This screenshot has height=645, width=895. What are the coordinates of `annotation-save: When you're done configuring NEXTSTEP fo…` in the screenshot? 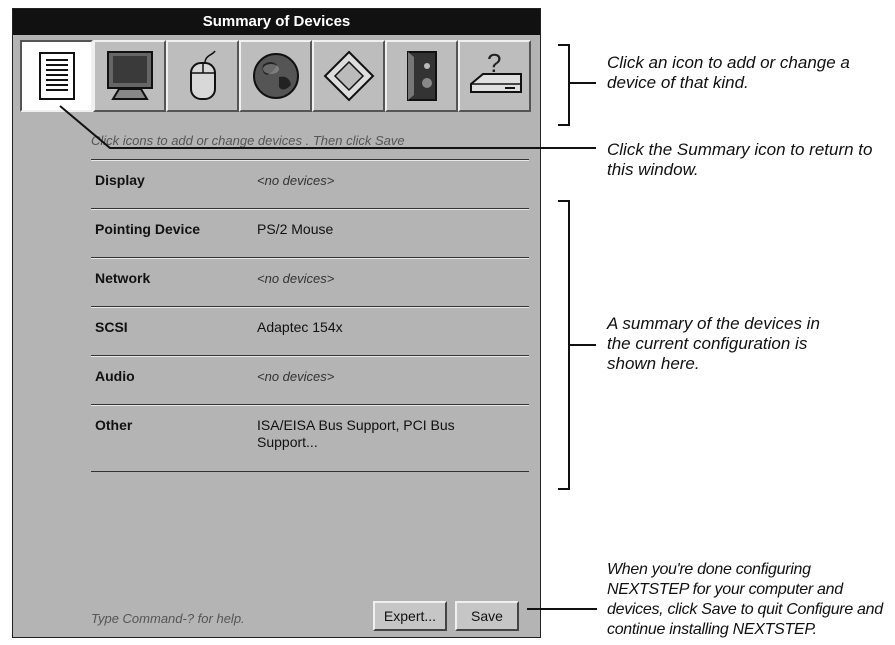 It's located at (745, 599).